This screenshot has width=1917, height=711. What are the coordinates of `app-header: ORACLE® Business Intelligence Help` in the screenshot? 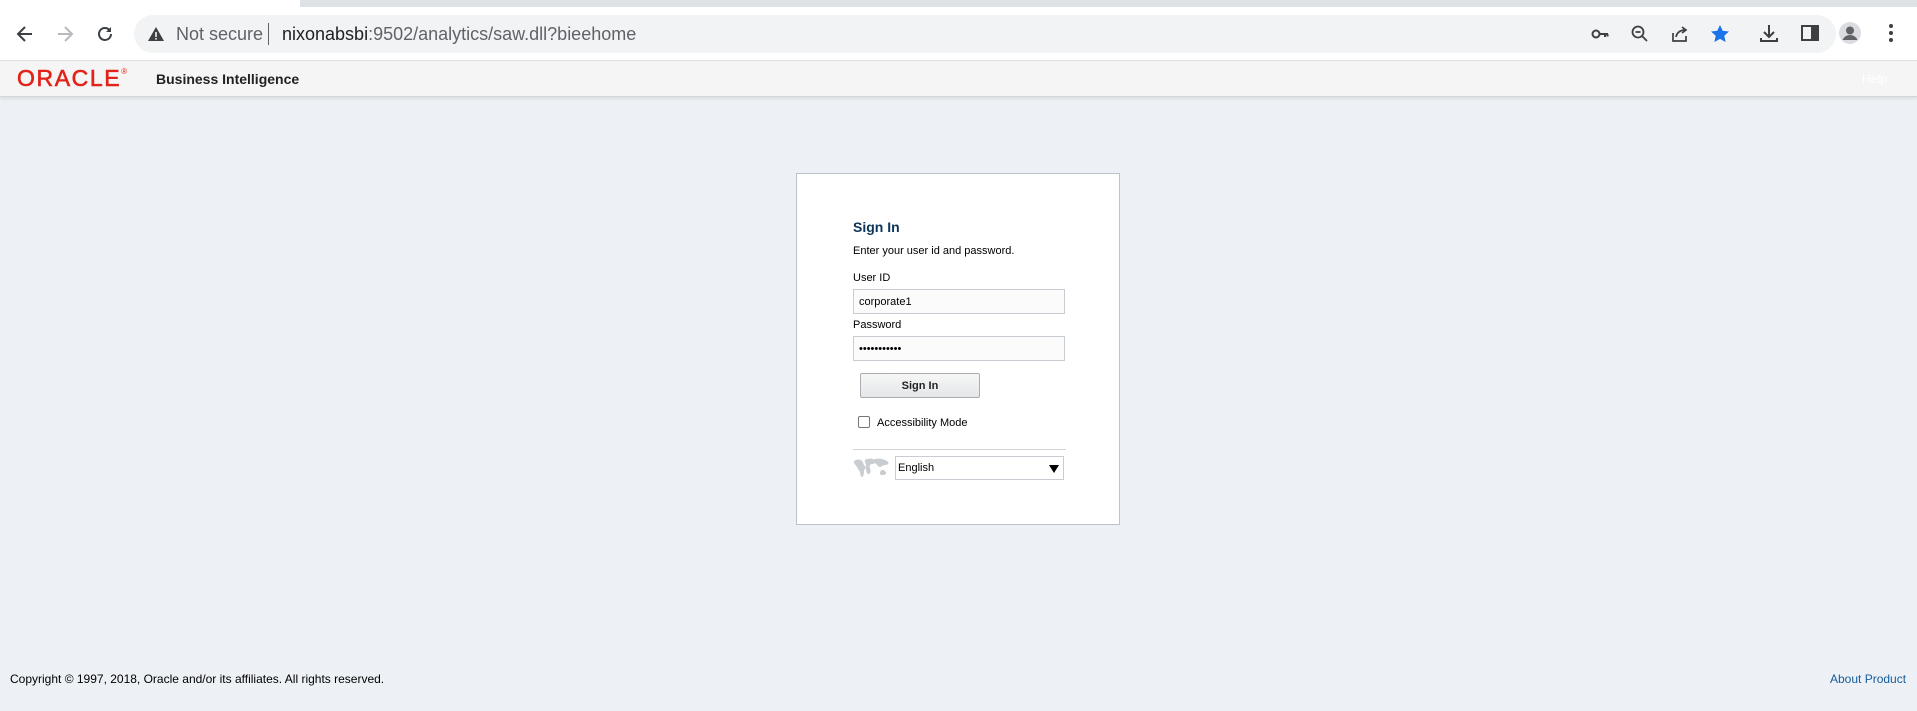 It's located at (958, 79).